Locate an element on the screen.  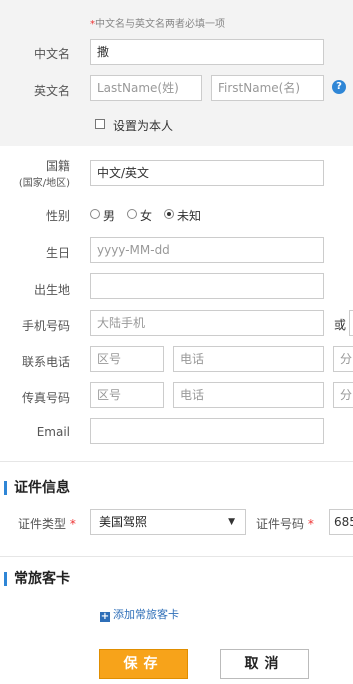
fax-label: 传真号码 is located at coordinates (45, 398).